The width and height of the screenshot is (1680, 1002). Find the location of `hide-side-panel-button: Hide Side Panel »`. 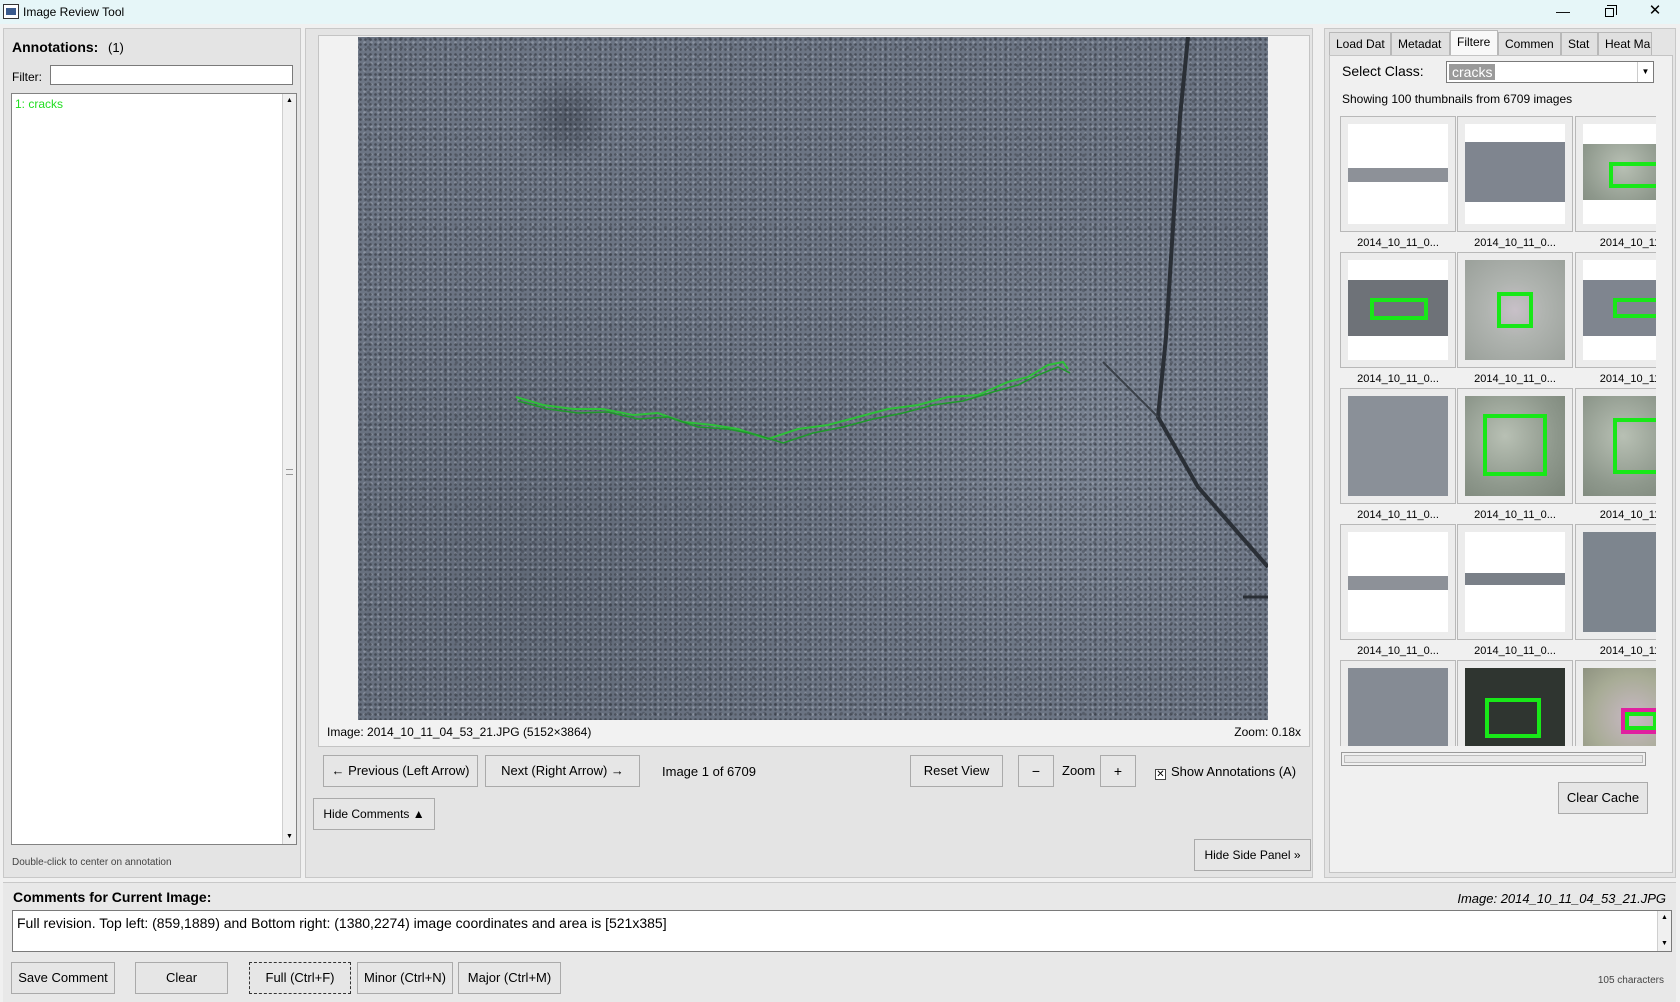

hide-side-panel-button: Hide Side Panel » is located at coordinates (1252, 855).